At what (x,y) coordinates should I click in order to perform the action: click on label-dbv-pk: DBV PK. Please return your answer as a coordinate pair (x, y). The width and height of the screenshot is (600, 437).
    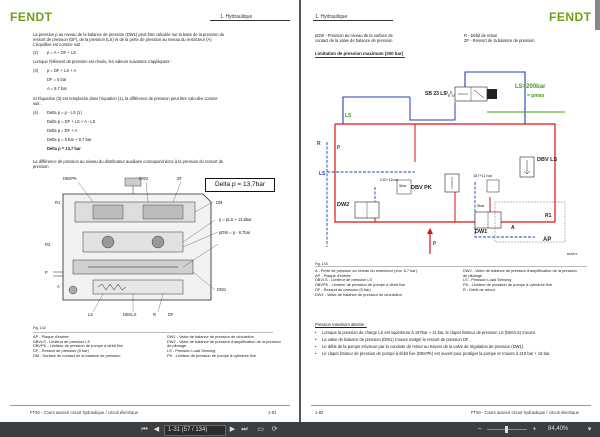
    Looking at the image, I should click on (421, 188).